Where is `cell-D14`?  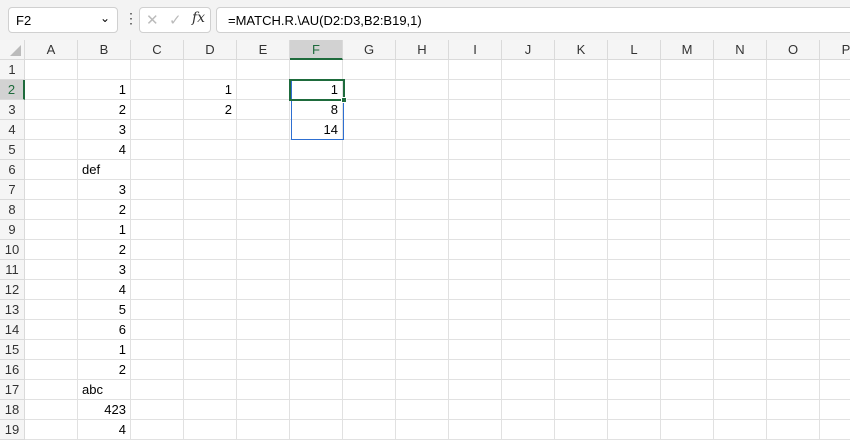 cell-D14 is located at coordinates (210, 330).